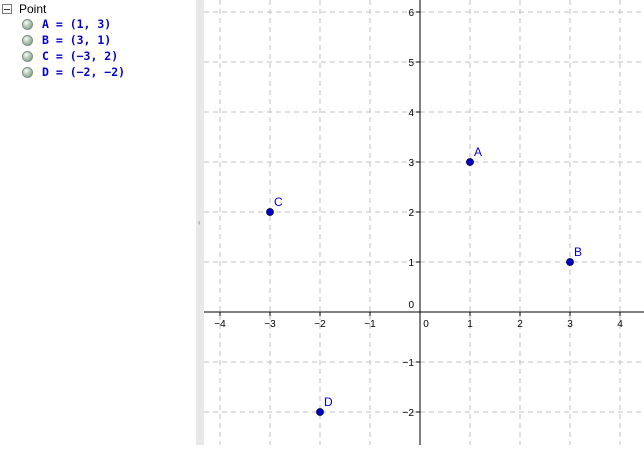  What do you see at coordinates (620, 324) in the screenshot?
I see `x-tick-label: 4` at bounding box center [620, 324].